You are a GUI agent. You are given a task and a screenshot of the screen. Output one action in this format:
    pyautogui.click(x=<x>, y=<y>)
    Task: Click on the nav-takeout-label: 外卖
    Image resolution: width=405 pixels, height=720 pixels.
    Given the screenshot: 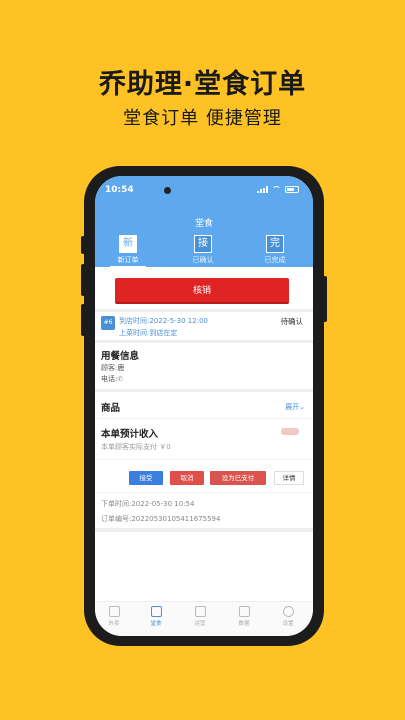 What is the action you would take?
    pyautogui.click(x=114, y=624)
    